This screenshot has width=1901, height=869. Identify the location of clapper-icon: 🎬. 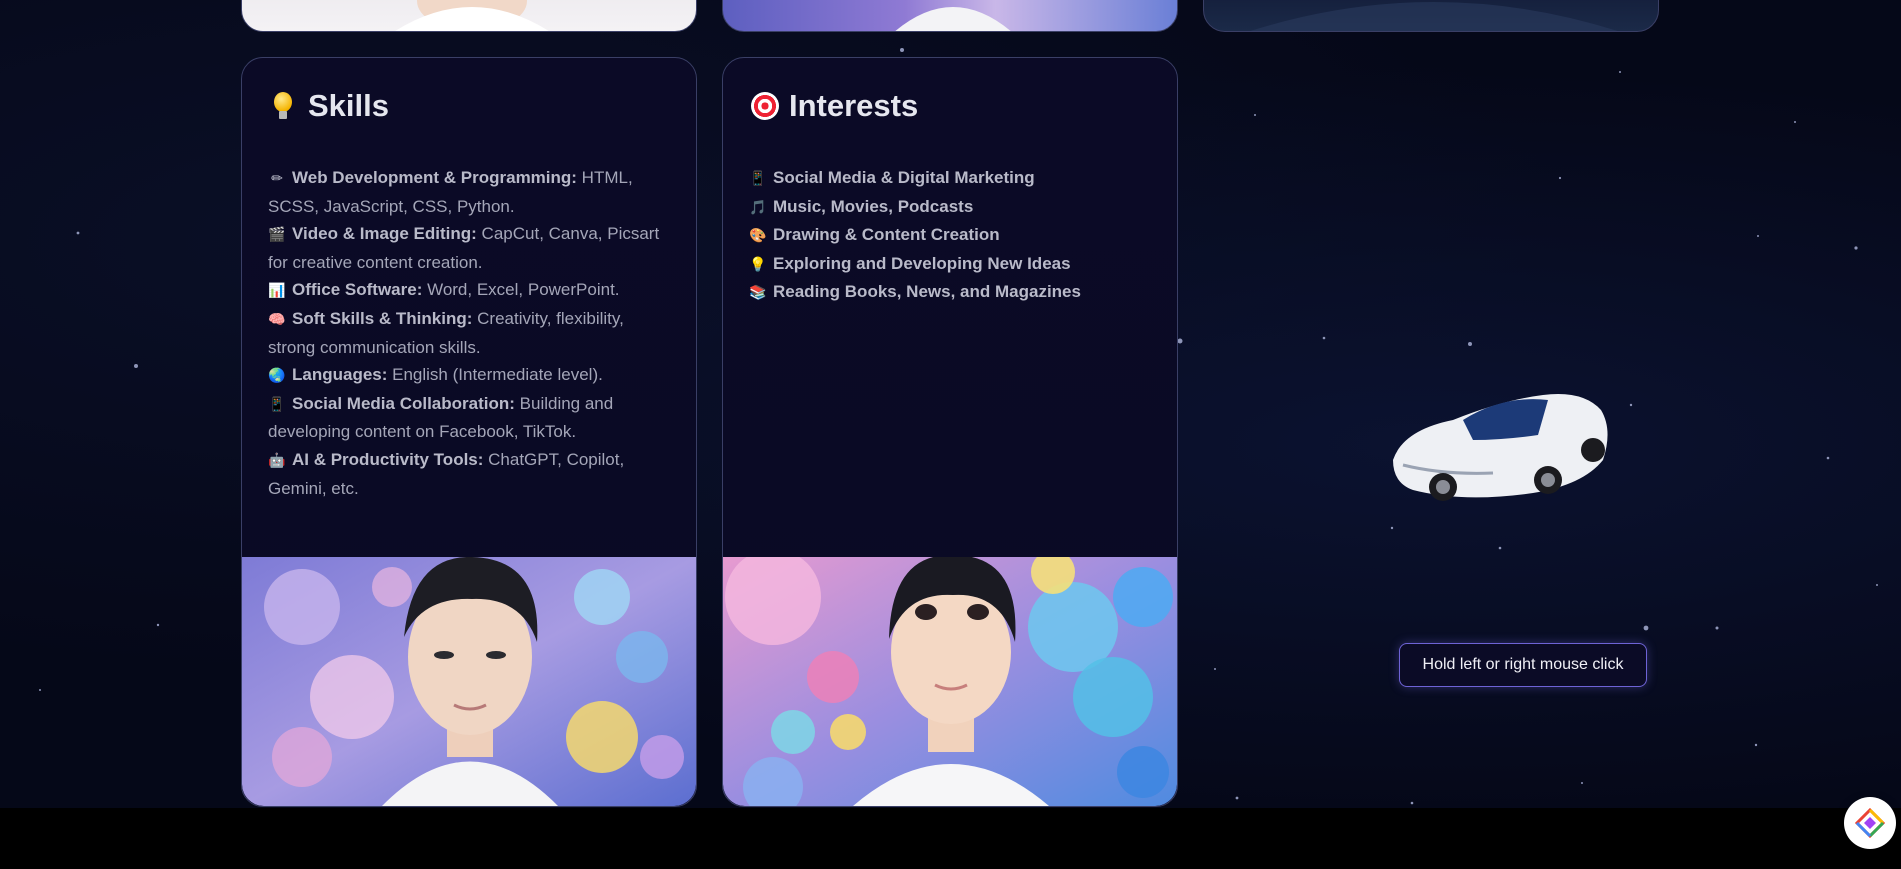
(277, 234).